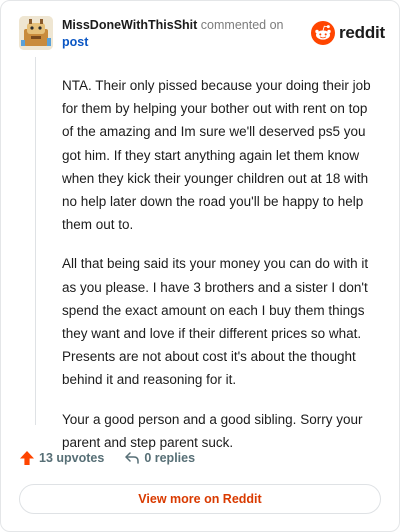  What do you see at coordinates (187, 34) in the screenshot?
I see `comment-header: MissDoneWithThisShit commented on post` at bounding box center [187, 34].